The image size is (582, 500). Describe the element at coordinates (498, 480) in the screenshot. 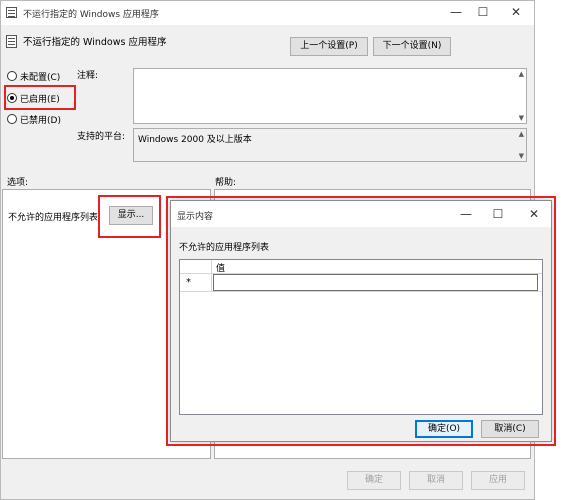

I see `apply-button: 应用` at that location.